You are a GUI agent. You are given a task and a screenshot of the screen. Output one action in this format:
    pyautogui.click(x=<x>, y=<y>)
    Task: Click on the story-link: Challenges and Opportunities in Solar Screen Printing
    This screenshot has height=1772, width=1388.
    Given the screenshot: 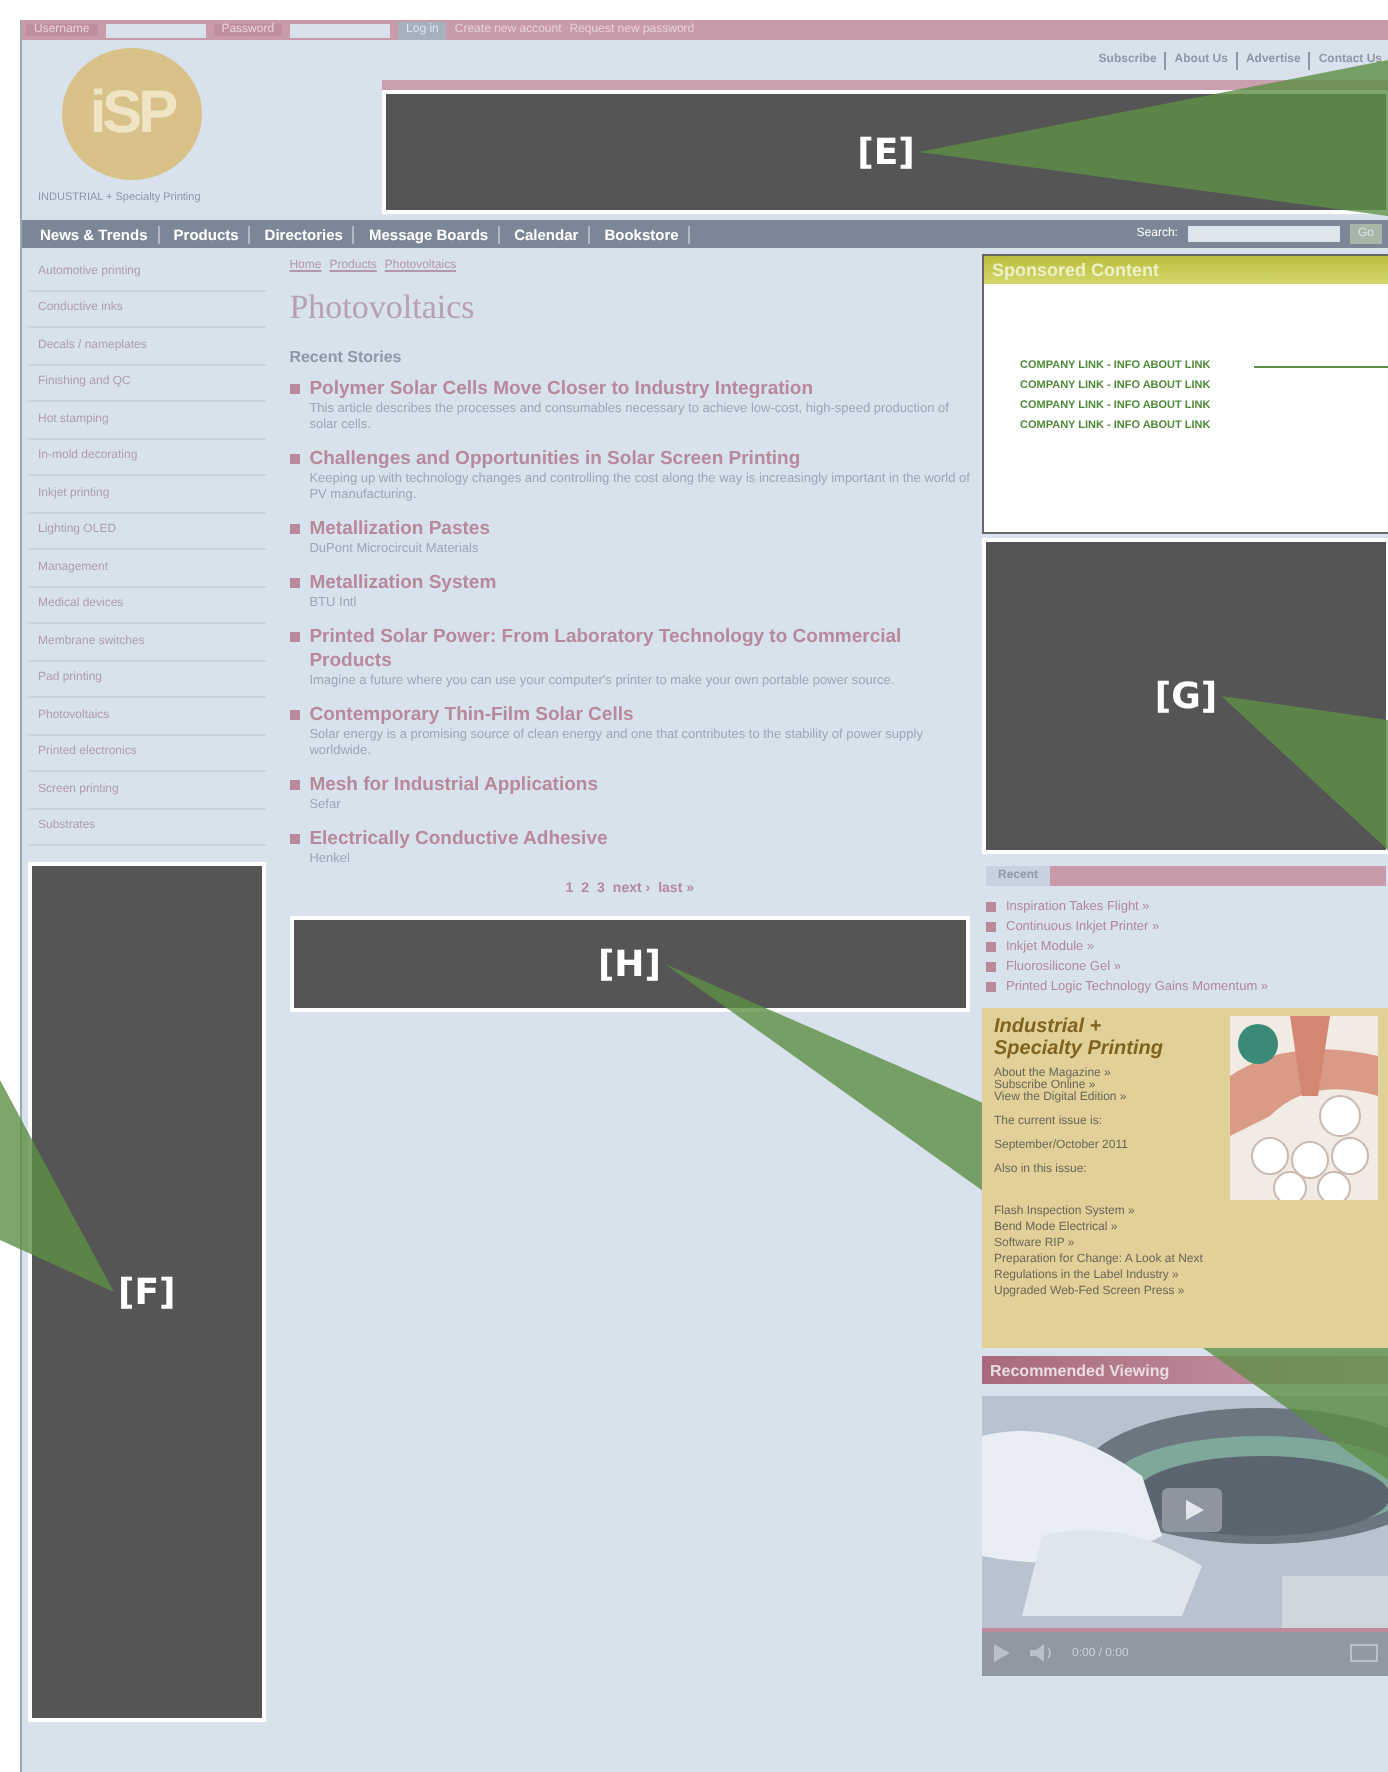 What is the action you would take?
    pyautogui.click(x=639, y=460)
    